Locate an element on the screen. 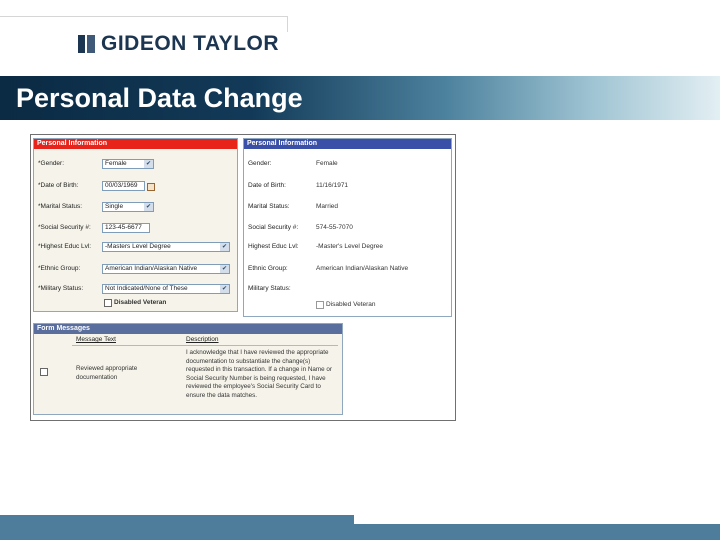 The width and height of the screenshot is (720, 540). field-row-marital: *Marital Status: Single ✔ is located at coordinates (136, 208).